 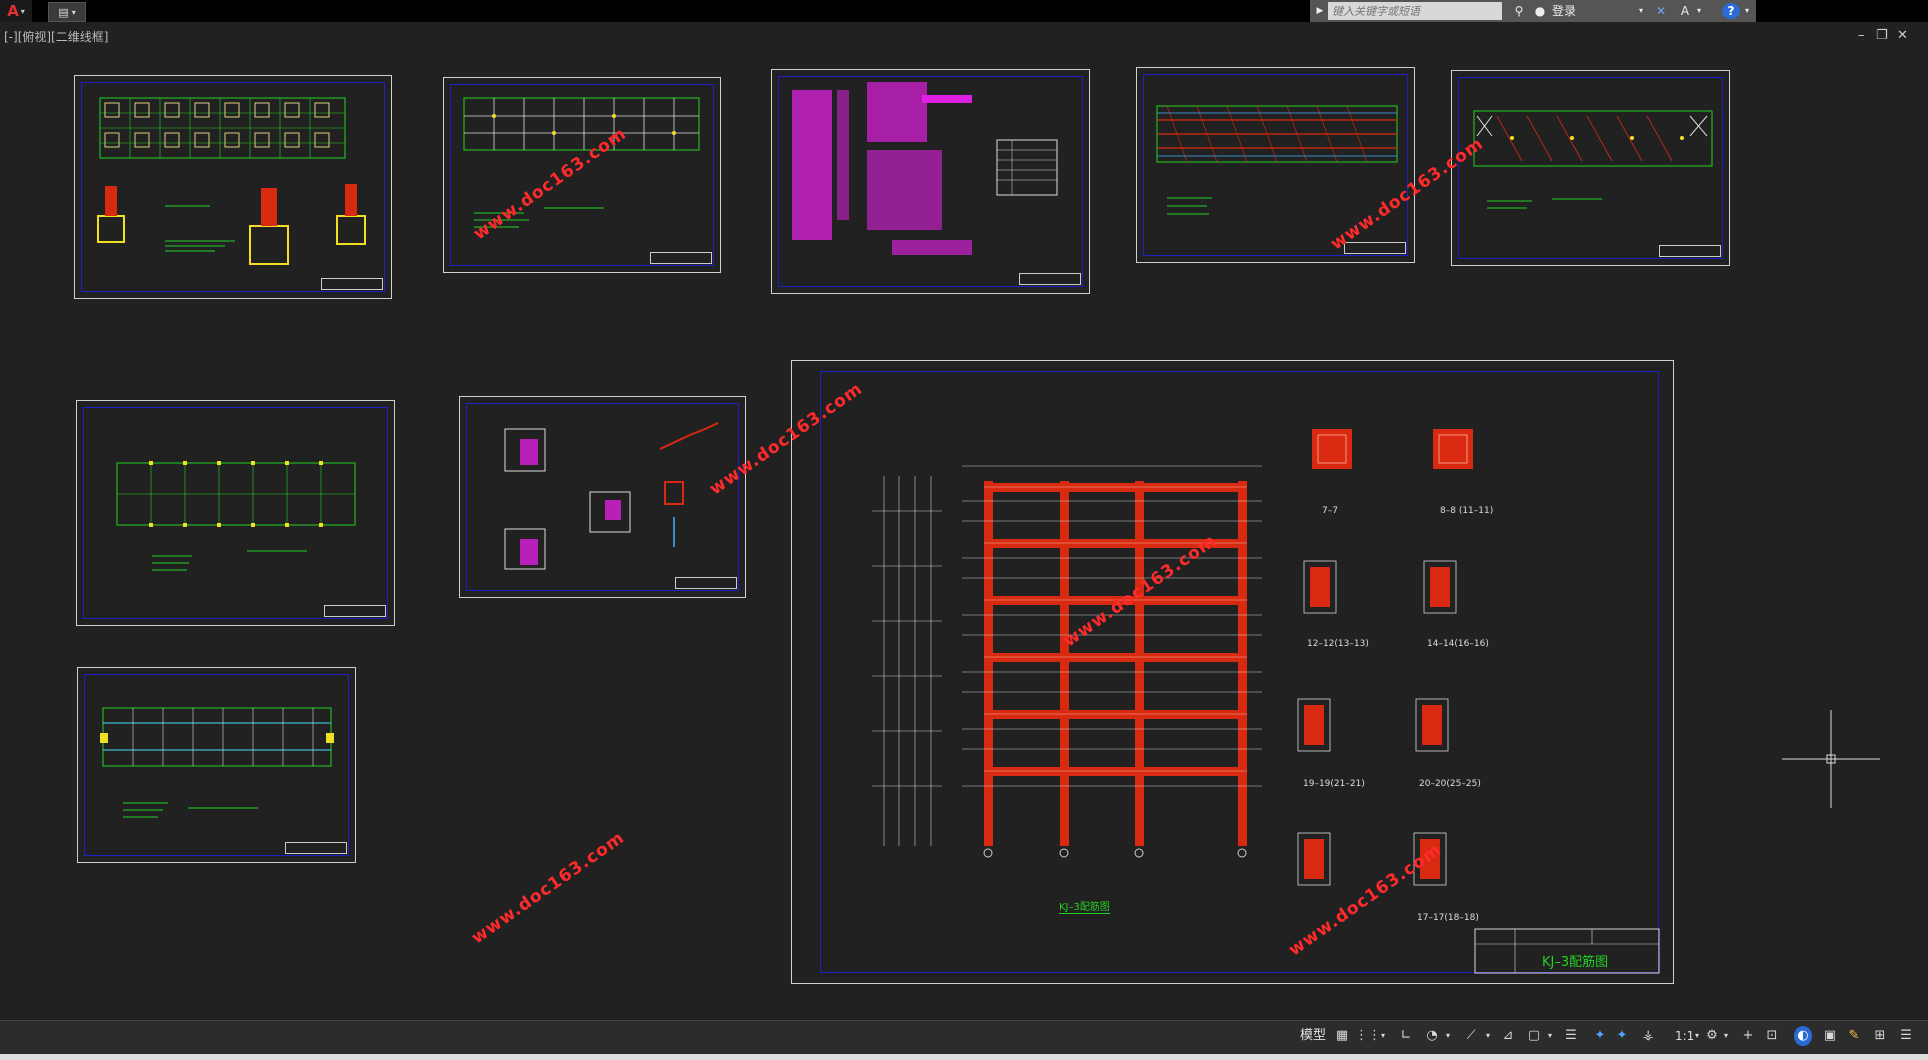 I want to click on search-input, so click(x=1415, y=11).